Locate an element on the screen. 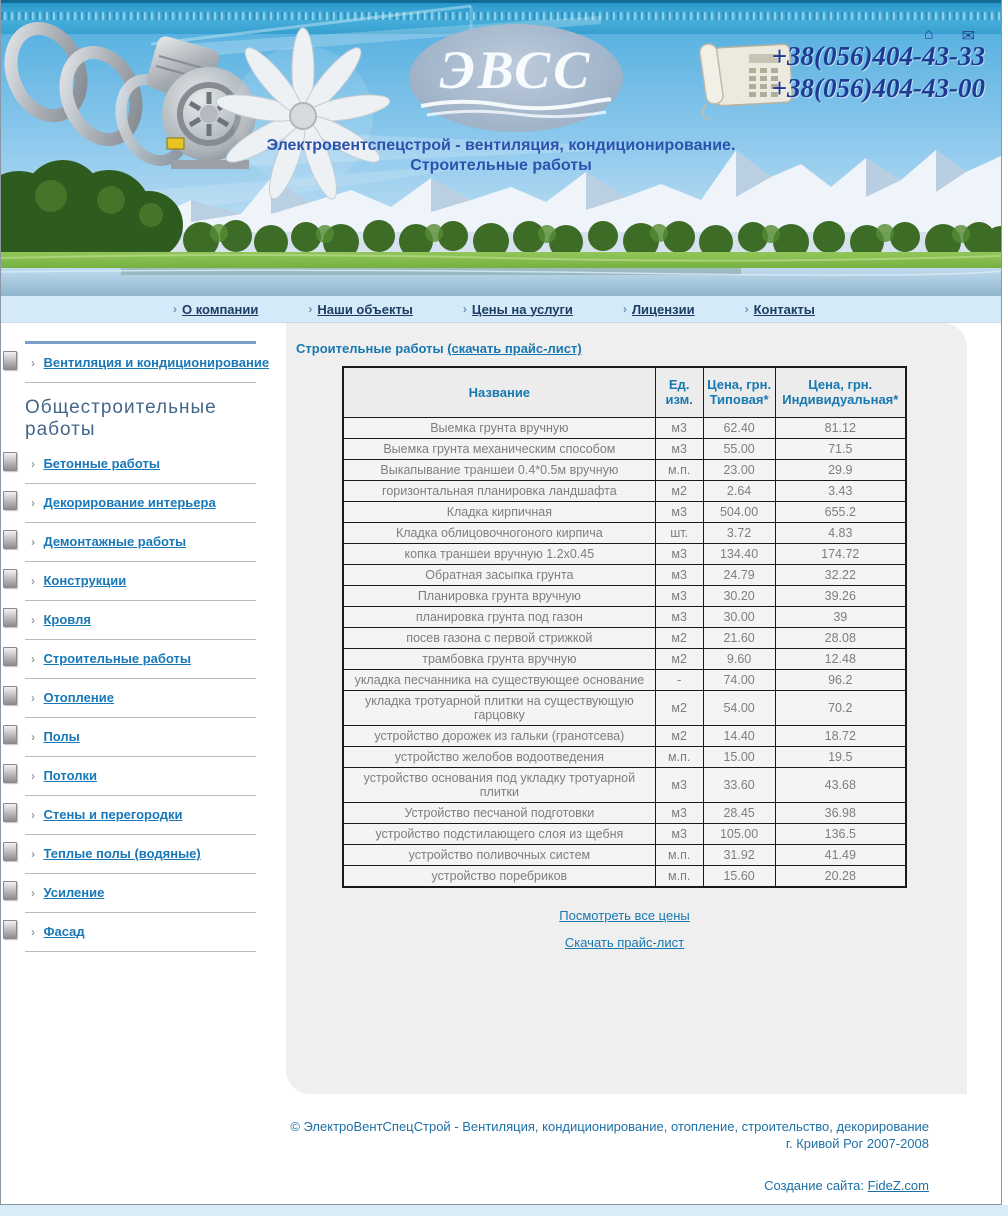 Image resolution: width=1008 pixels, height=1216 pixels. table-row: устройство поребриков м.п. 15.60 20.28 is located at coordinates (624, 875).